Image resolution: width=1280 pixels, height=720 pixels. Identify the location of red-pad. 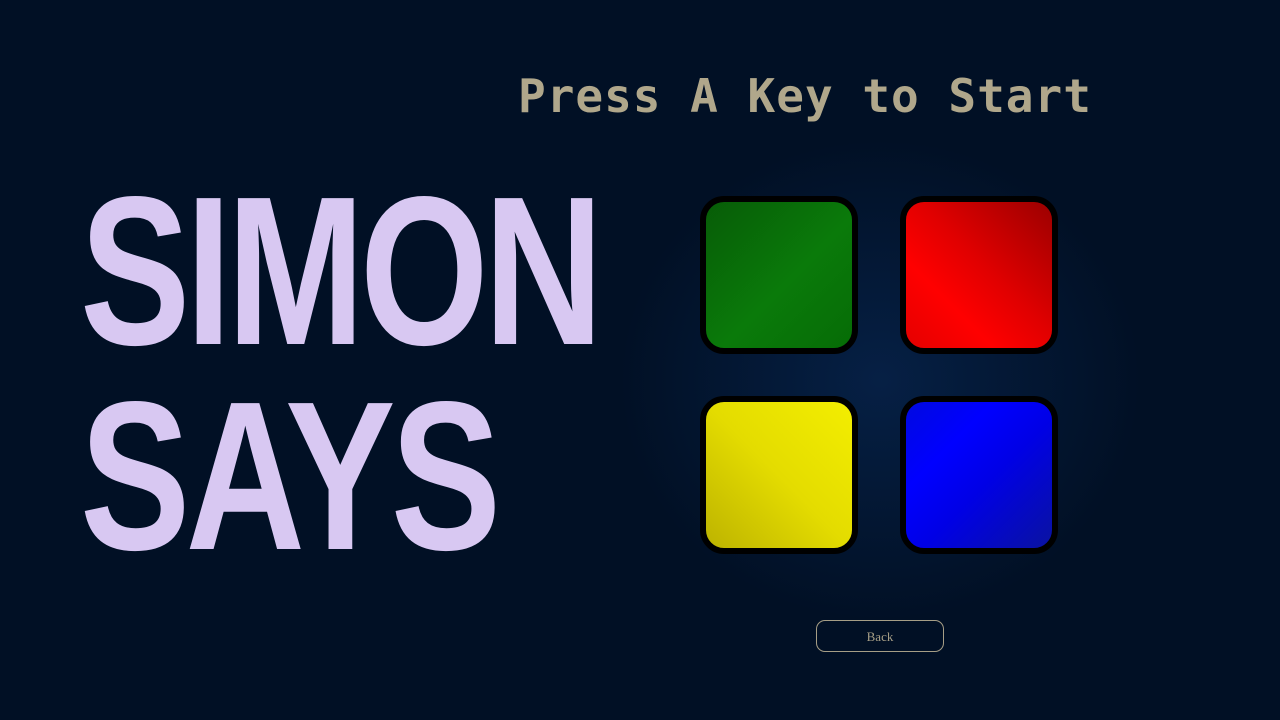
(979, 275).